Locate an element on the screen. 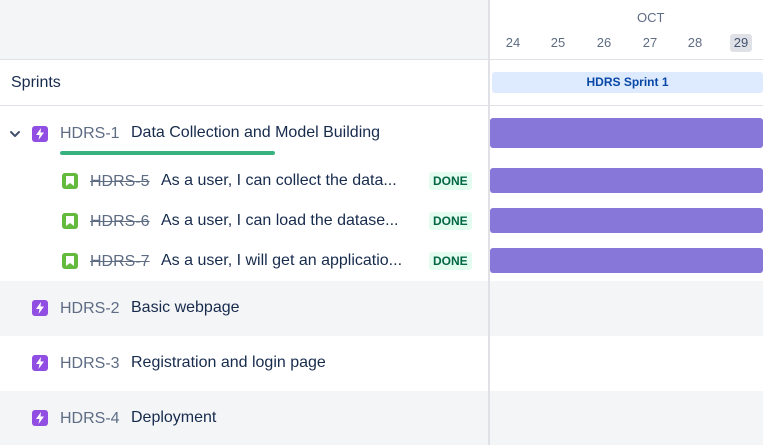 This screenshot has height=445, width=763. day-label: 28 is located at coordinates (695, 42).